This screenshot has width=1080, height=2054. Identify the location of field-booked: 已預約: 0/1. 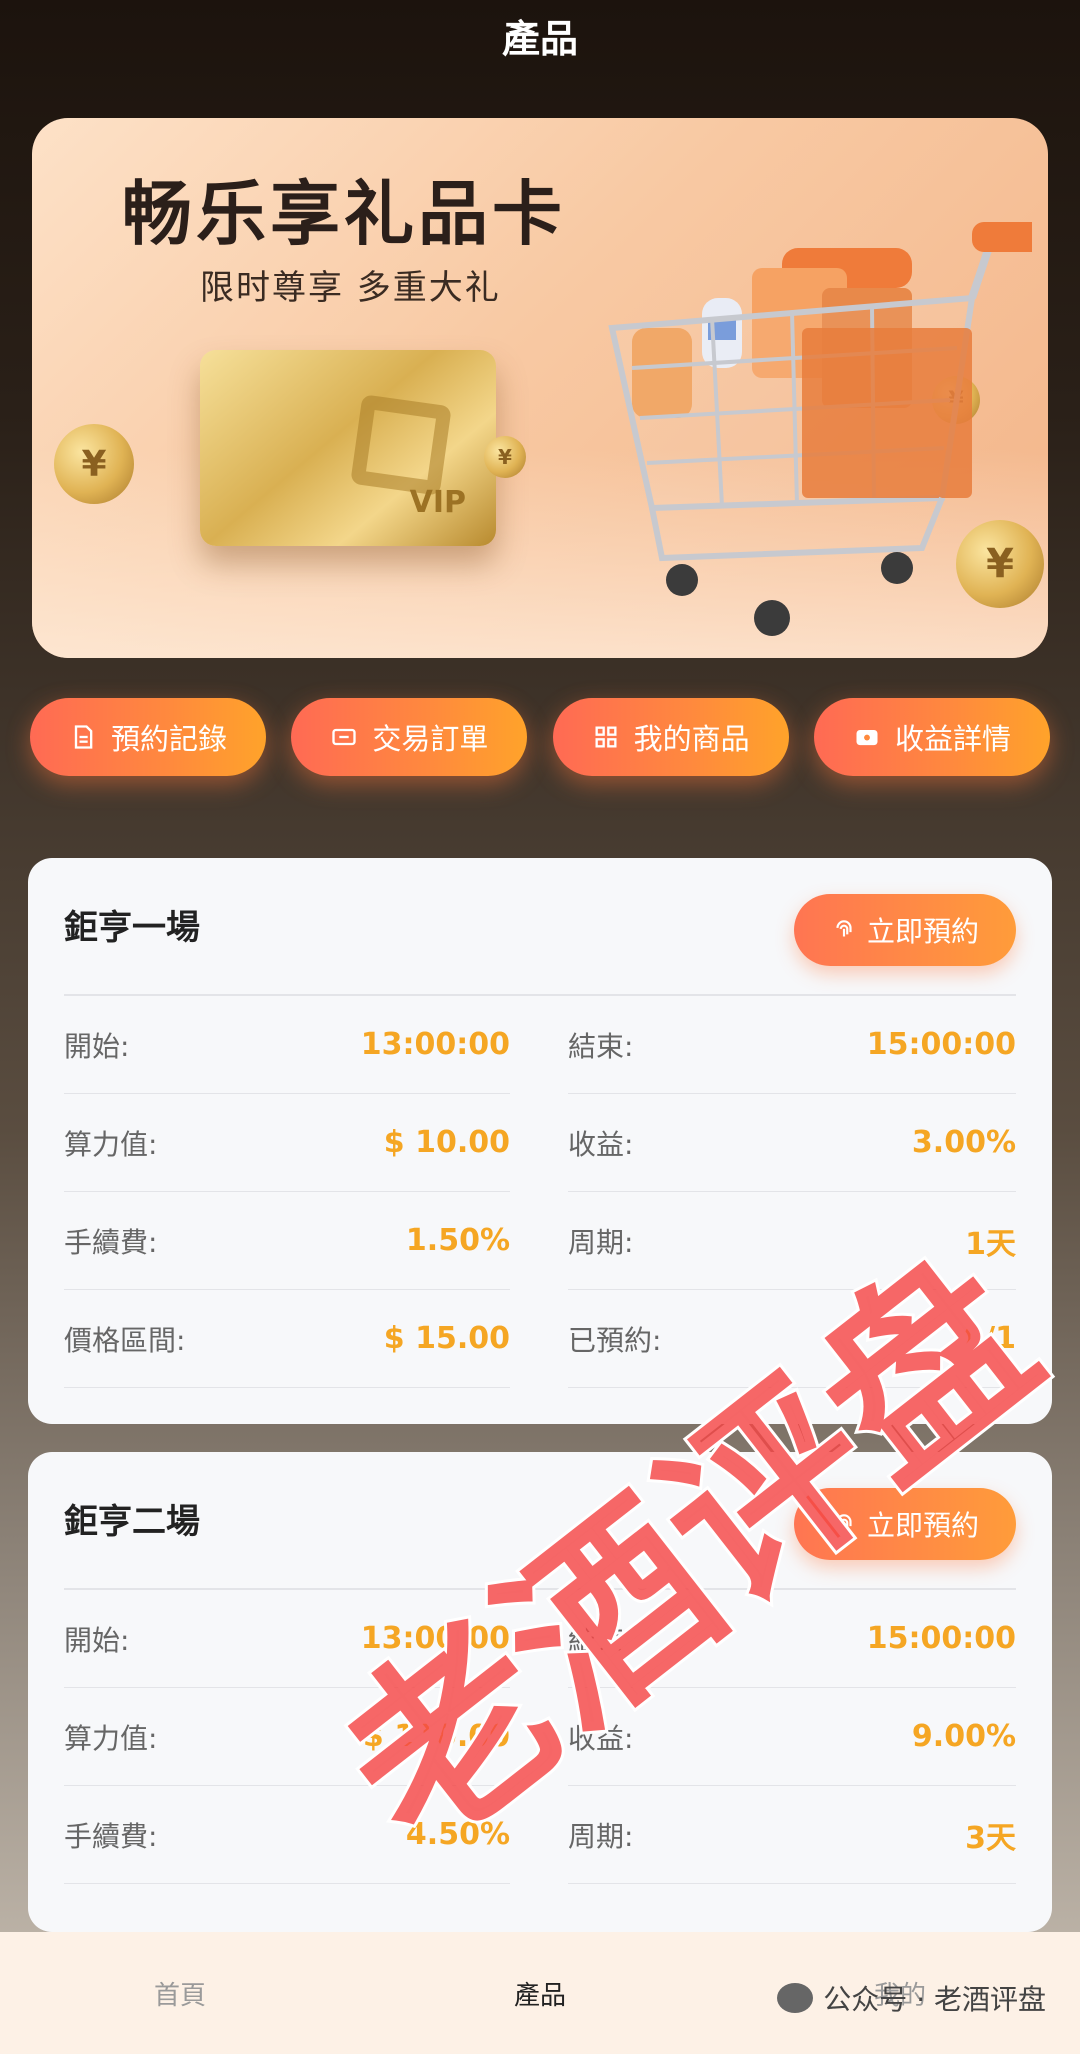
(792, 1339).